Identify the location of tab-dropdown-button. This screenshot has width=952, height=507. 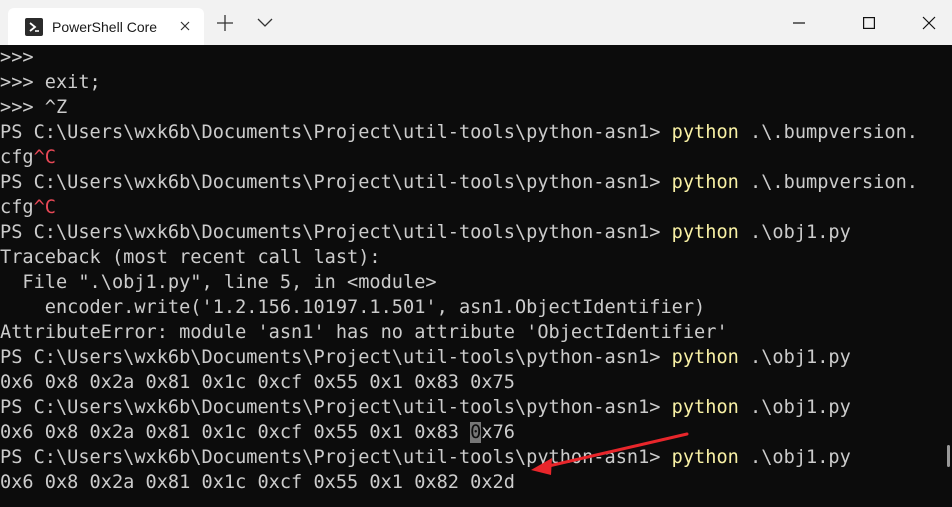
(265, 23).